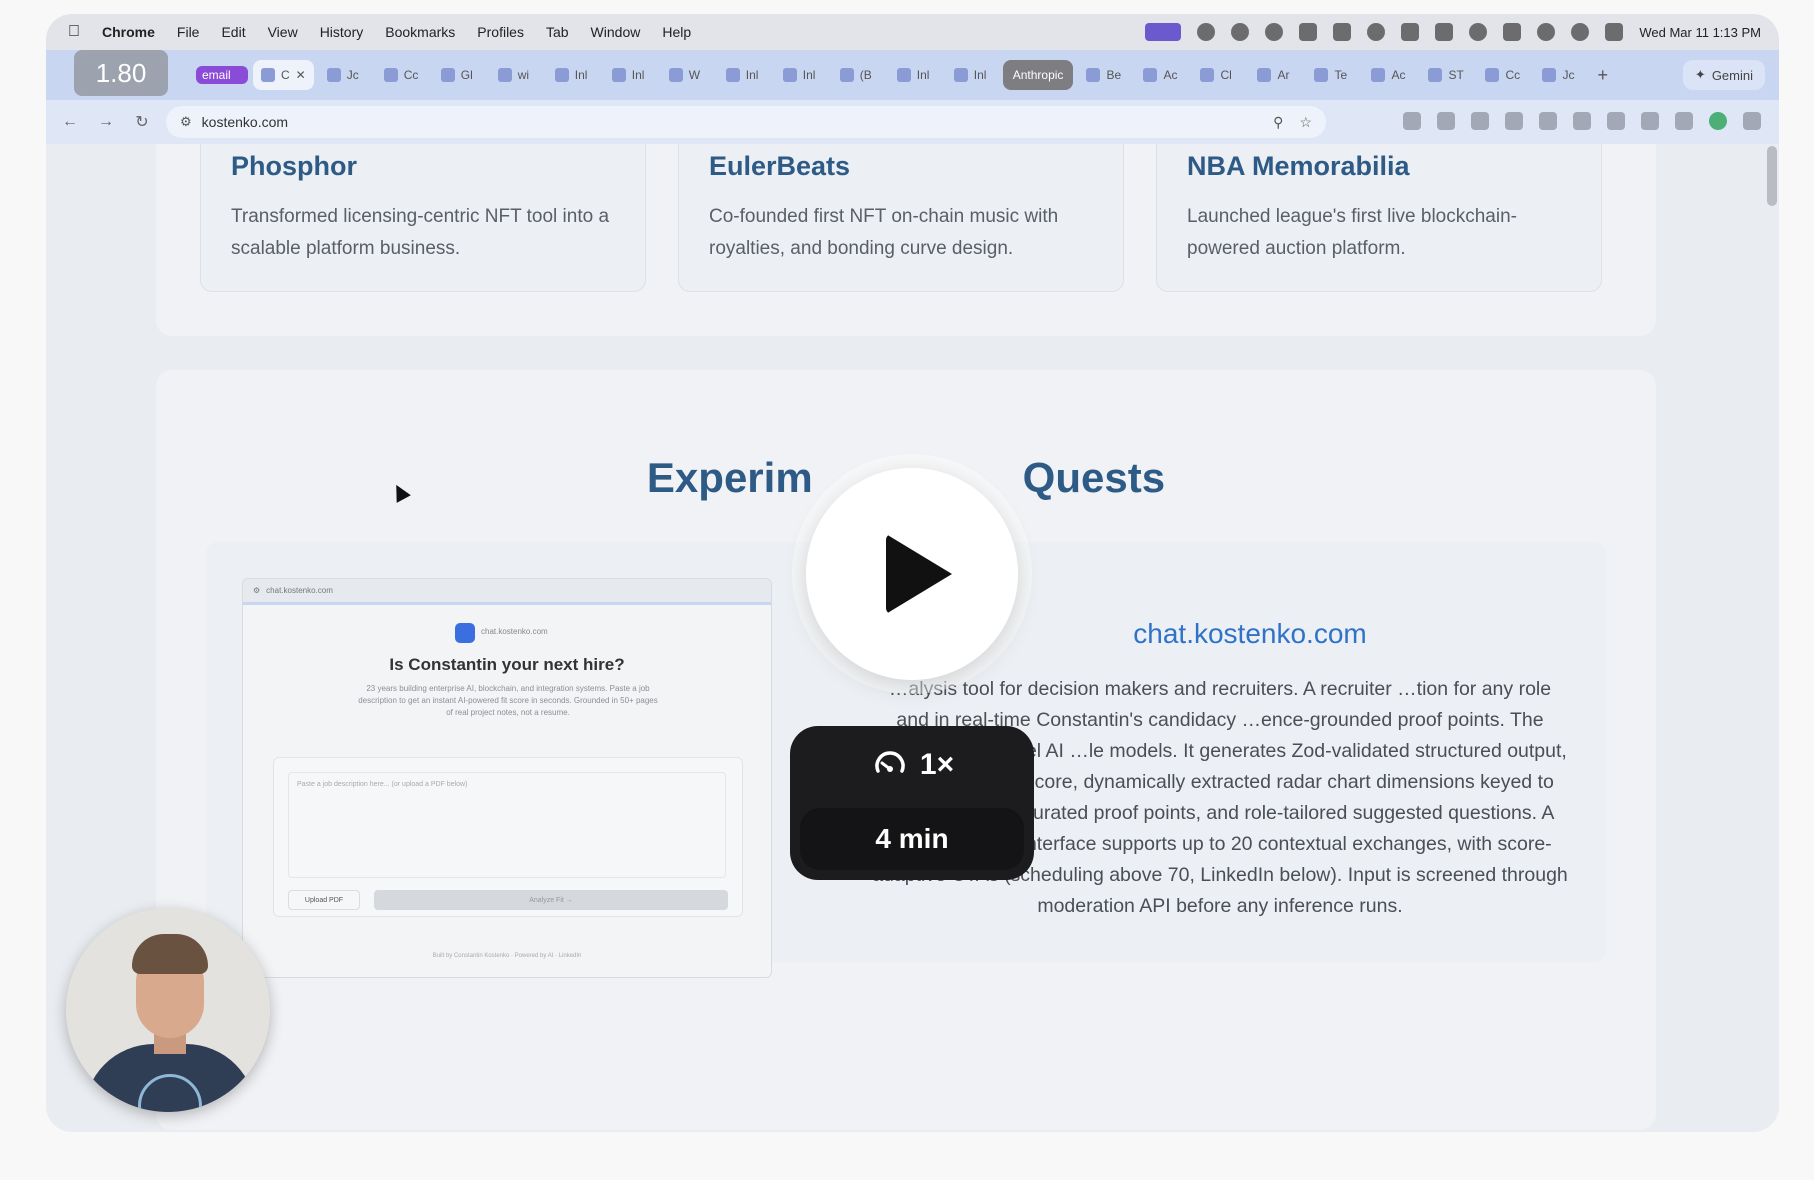 The width and height of the screenshot is (1814, 1180). Describe the element at coordinates (1305, 122) in the screenshot. I see `bookmark-star-icon: ☆` at that location.